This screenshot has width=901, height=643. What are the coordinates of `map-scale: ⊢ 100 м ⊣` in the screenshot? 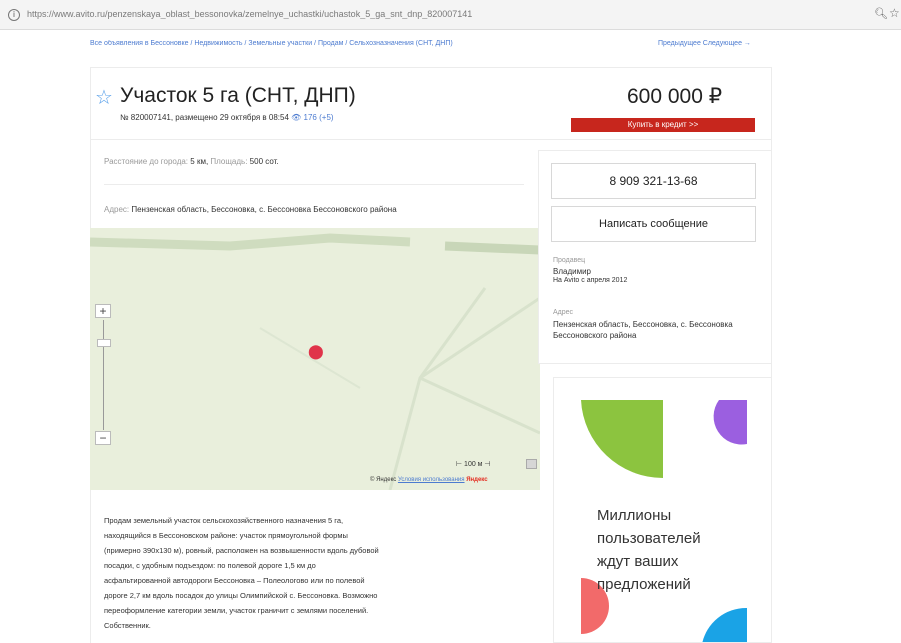 It's located at (473, 464).